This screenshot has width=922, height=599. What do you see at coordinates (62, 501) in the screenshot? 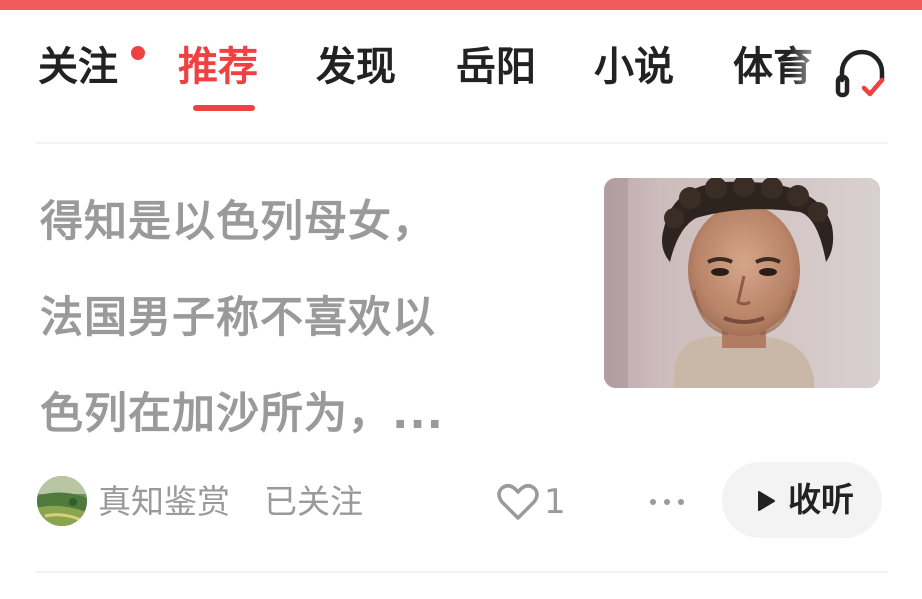
I see `author-avatar` at bounding box center [62, 501].